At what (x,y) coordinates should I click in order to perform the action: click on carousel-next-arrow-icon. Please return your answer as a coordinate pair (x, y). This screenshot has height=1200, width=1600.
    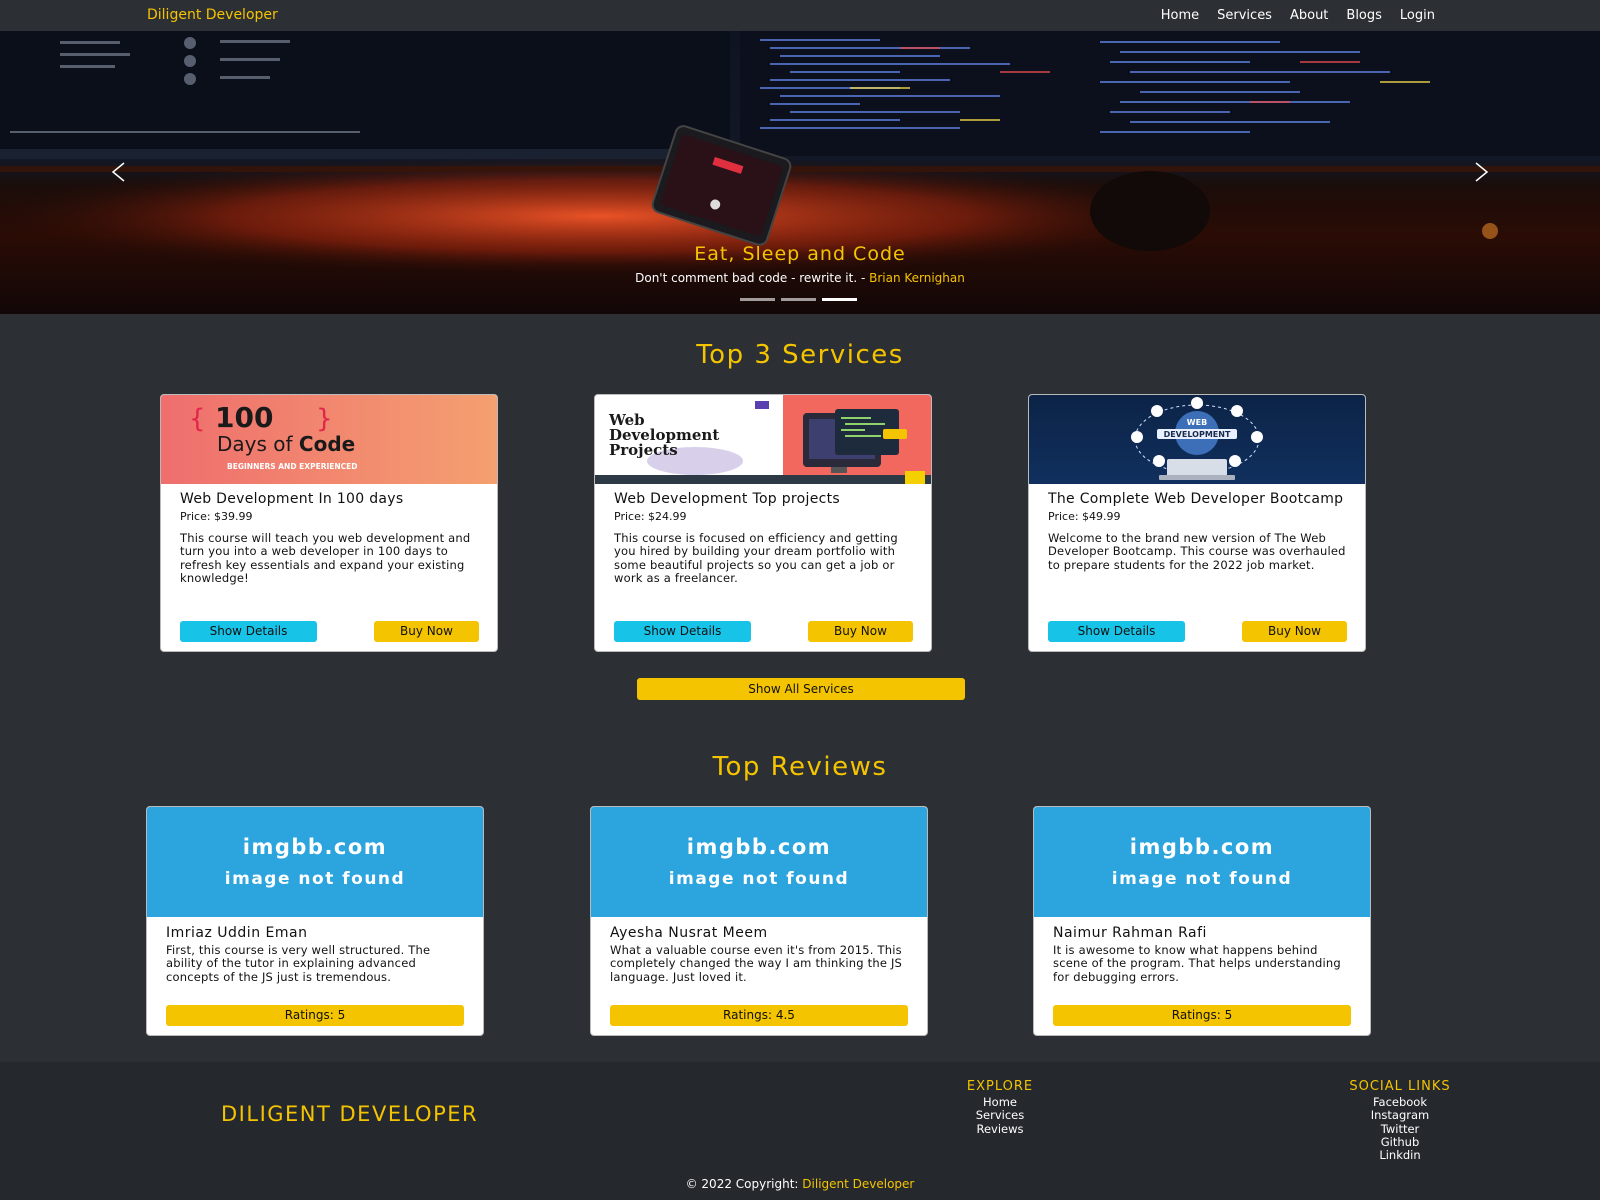
    Looking at the image, I should click on (1481, 172).